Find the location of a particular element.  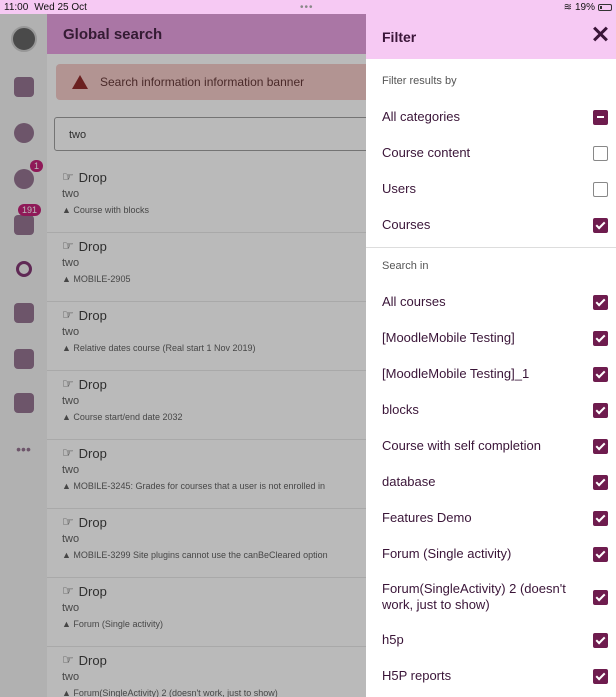

status-date: Wed 25 Oct is located at coordinates (60, 7).